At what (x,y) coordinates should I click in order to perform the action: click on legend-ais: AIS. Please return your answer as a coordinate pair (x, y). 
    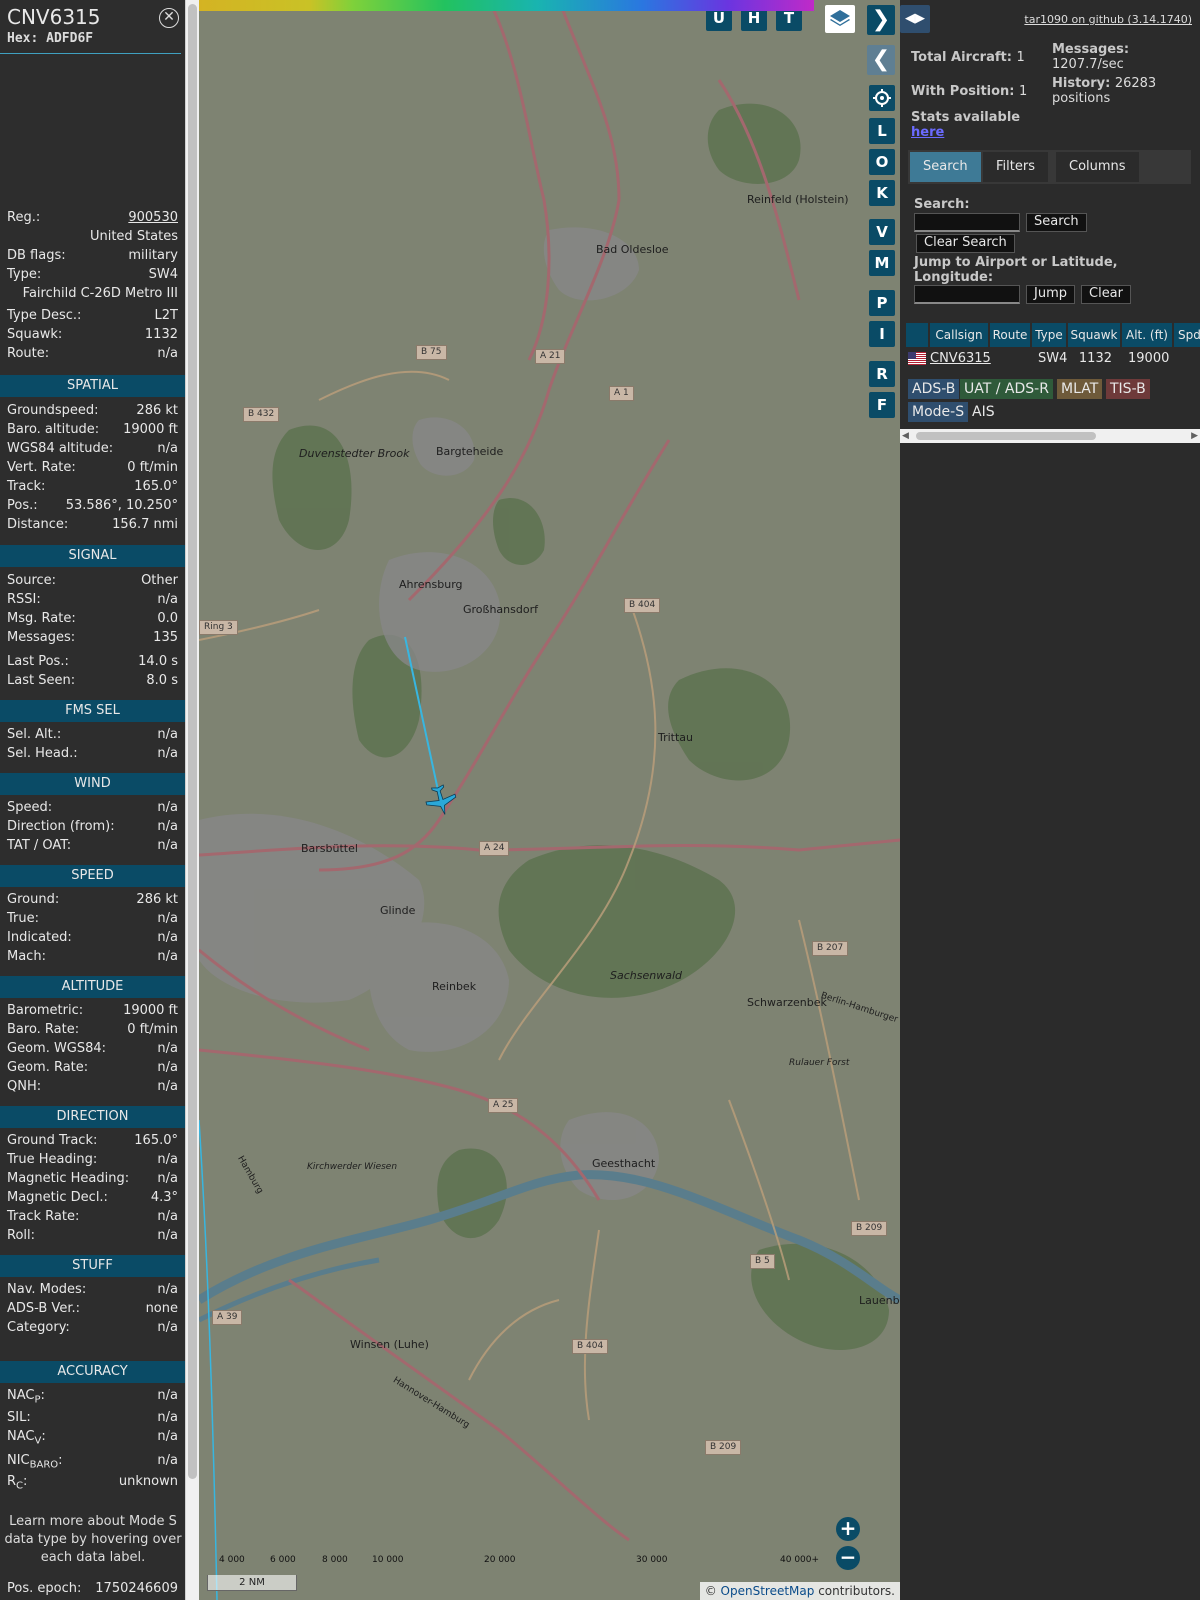
    Looking at the image, I should click on (983, 412).